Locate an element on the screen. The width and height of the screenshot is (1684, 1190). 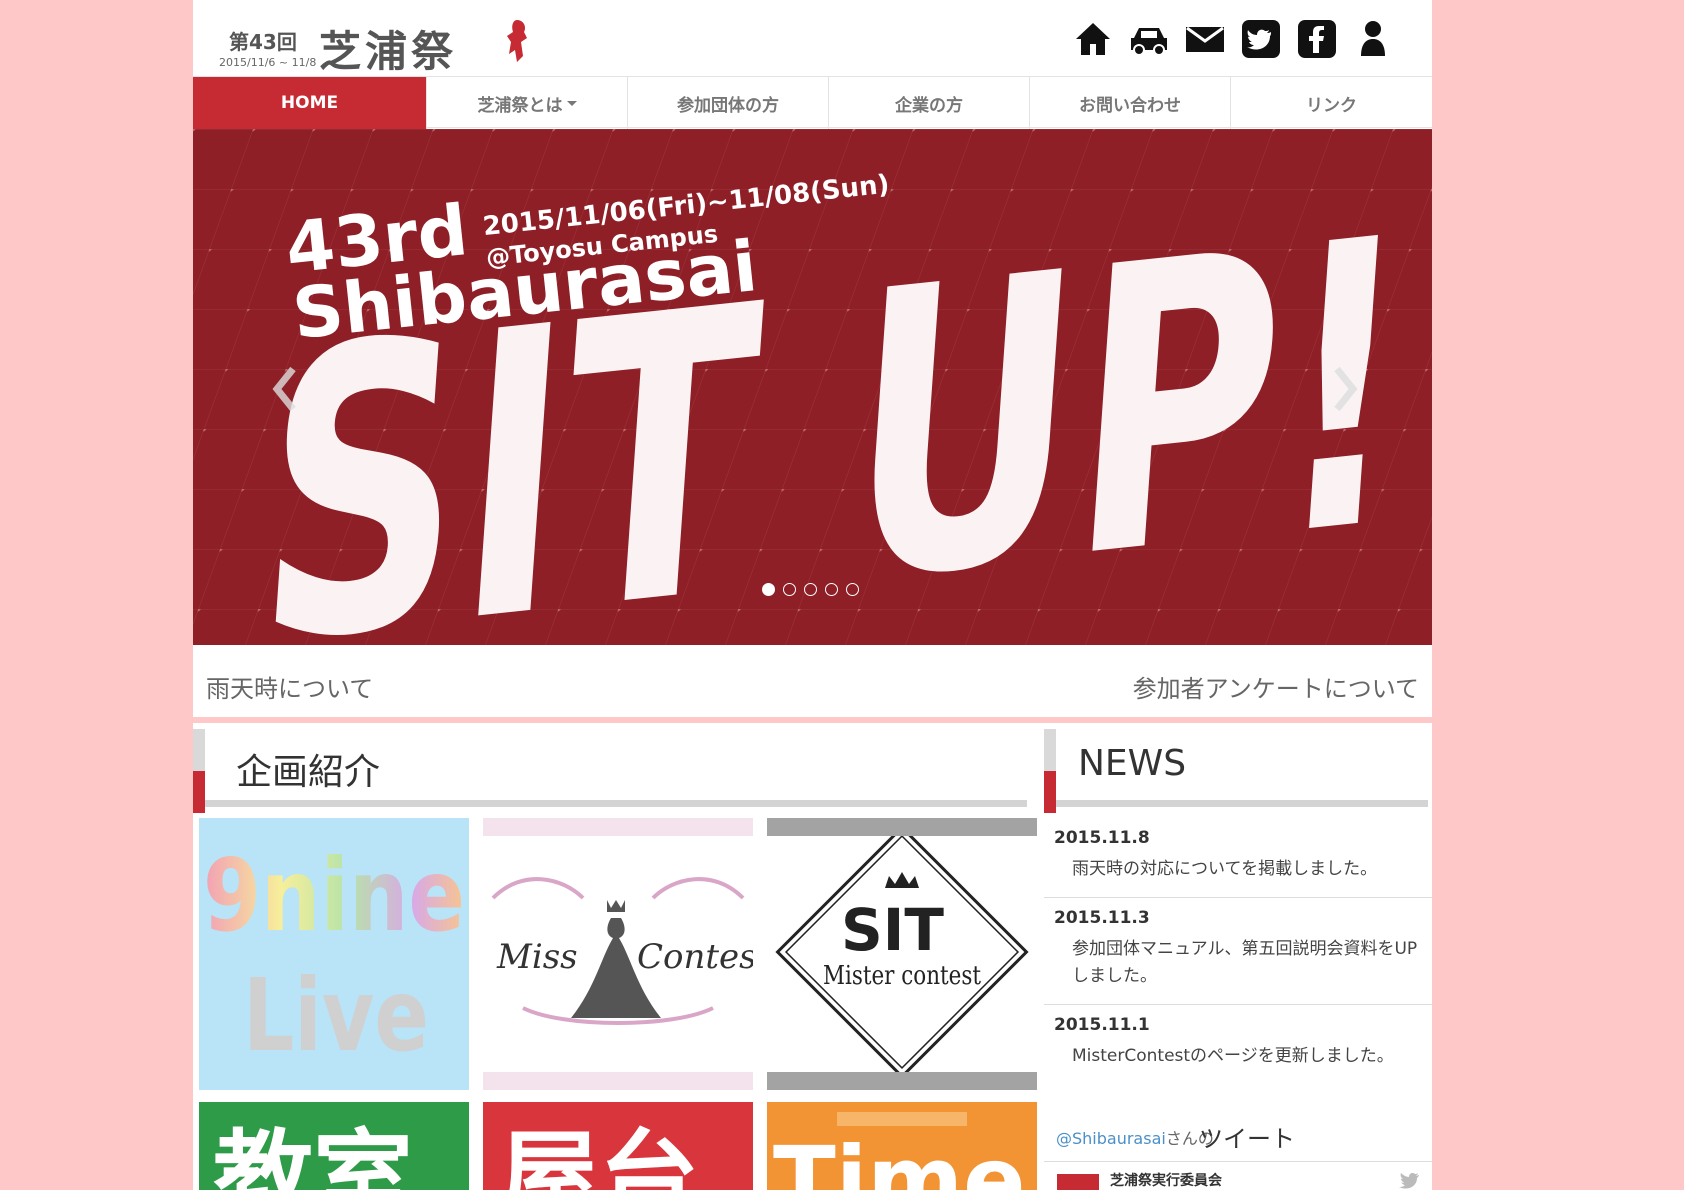
carousel-indicators is located at coordinates (810, 589).